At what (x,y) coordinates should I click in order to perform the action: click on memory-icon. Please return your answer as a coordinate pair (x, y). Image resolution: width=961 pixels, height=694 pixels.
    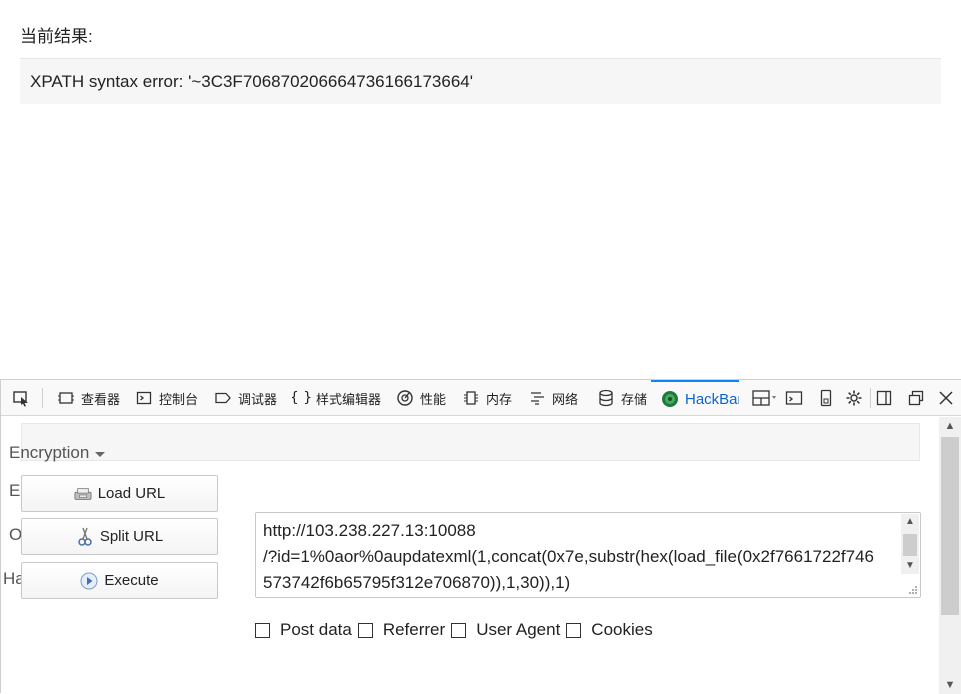
    Looking at the image, I should click on (471, 398).